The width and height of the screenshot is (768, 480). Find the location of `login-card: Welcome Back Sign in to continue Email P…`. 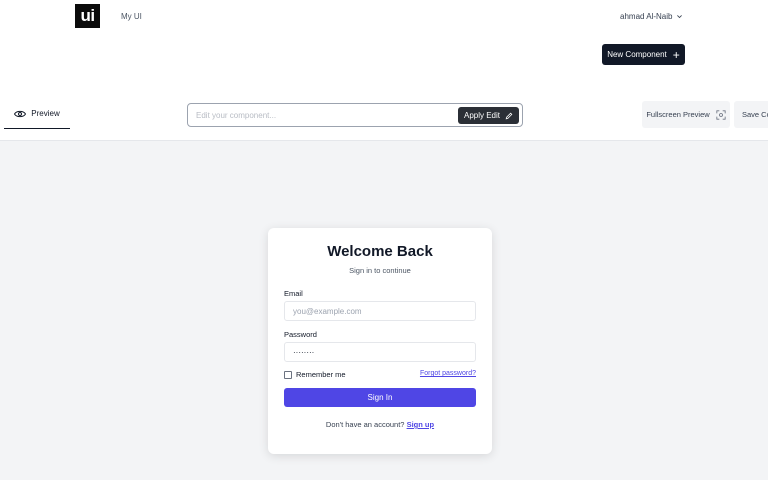

login-card: Welcome Back Sign in to continue Email P… is located at coordinates (380, 341).